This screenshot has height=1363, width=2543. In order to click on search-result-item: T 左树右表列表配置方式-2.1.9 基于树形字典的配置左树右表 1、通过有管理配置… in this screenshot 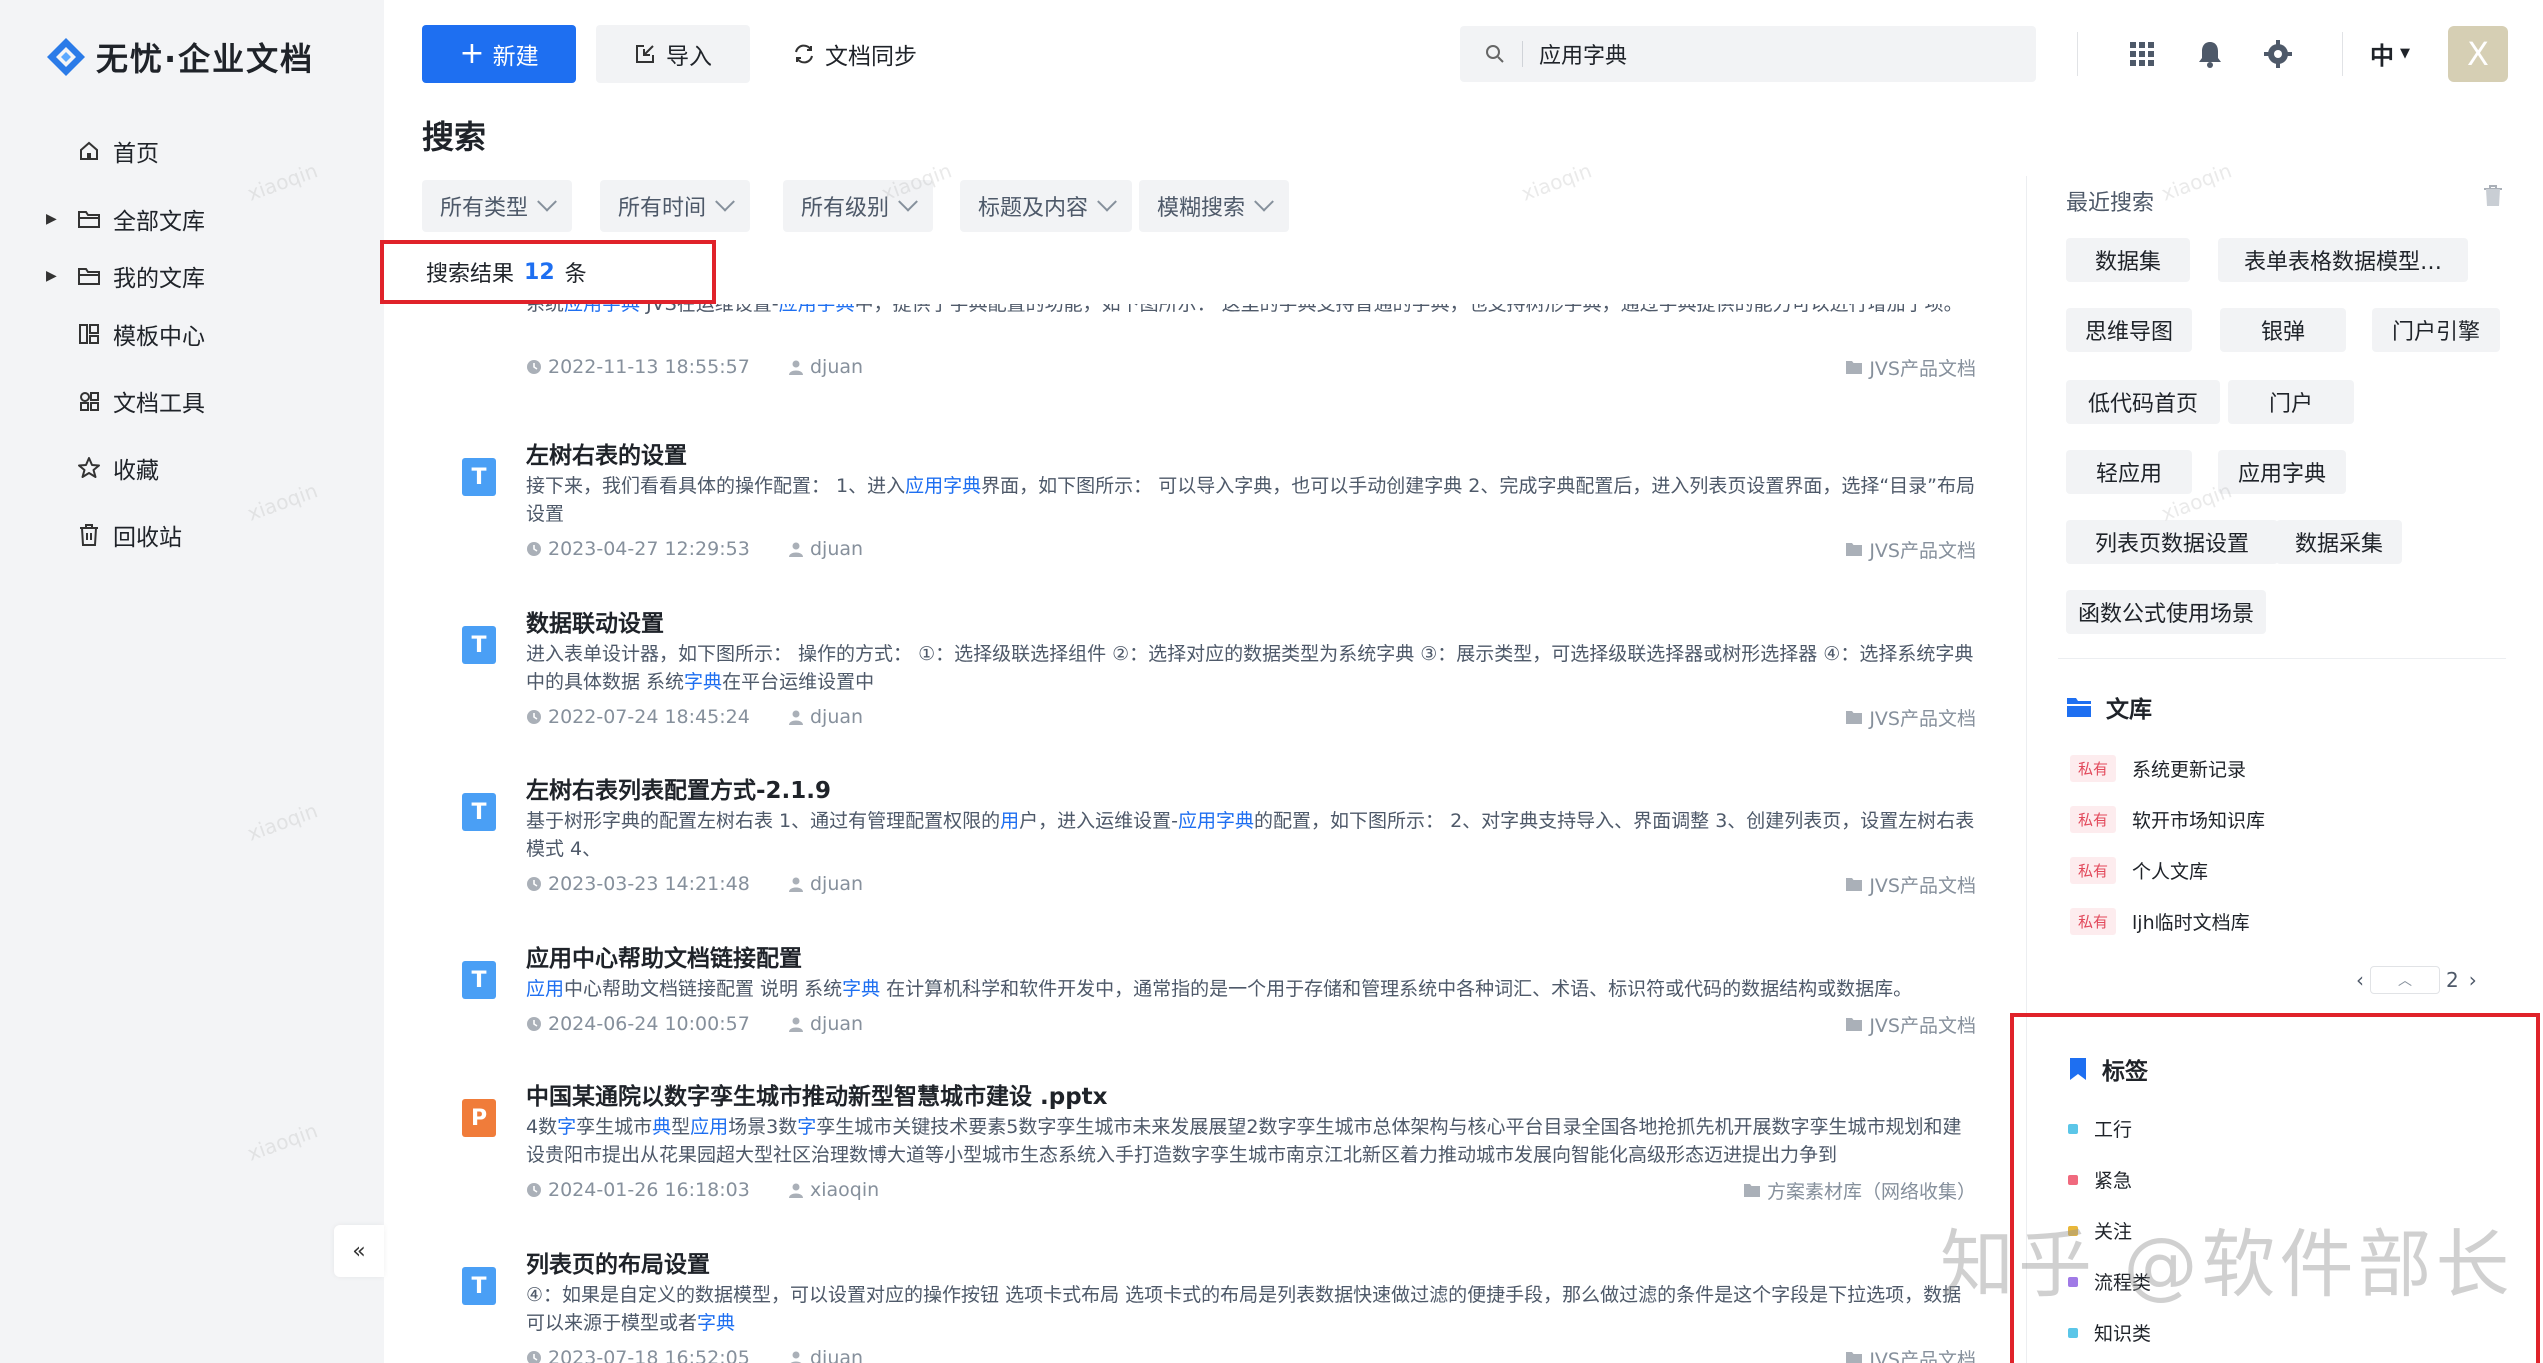, I will do `click(1202, 853)`.